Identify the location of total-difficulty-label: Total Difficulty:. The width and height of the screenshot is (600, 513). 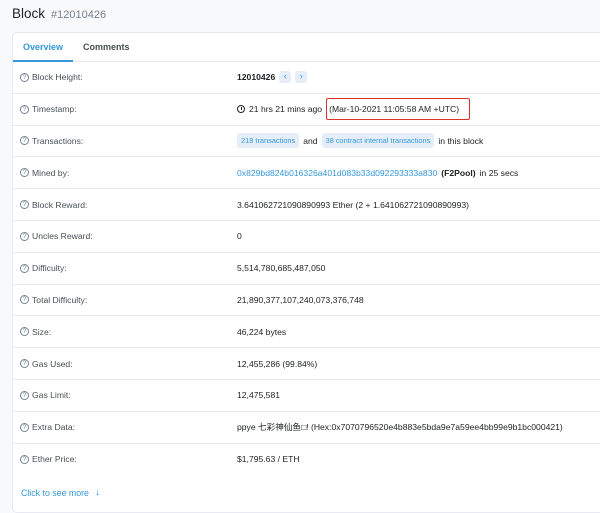
(60, 299).